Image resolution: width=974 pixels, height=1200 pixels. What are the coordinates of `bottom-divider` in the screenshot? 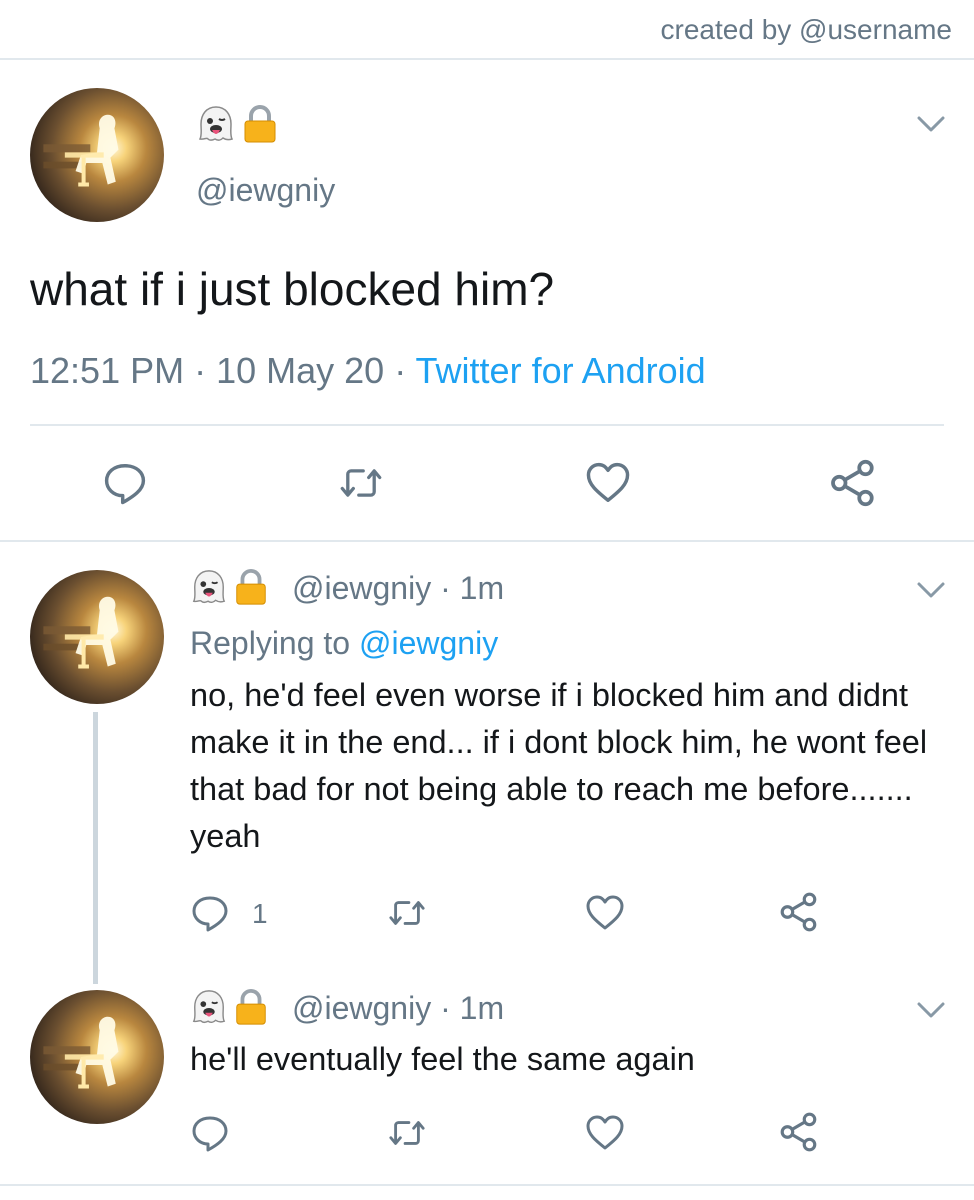 It's located at (487, 1185).